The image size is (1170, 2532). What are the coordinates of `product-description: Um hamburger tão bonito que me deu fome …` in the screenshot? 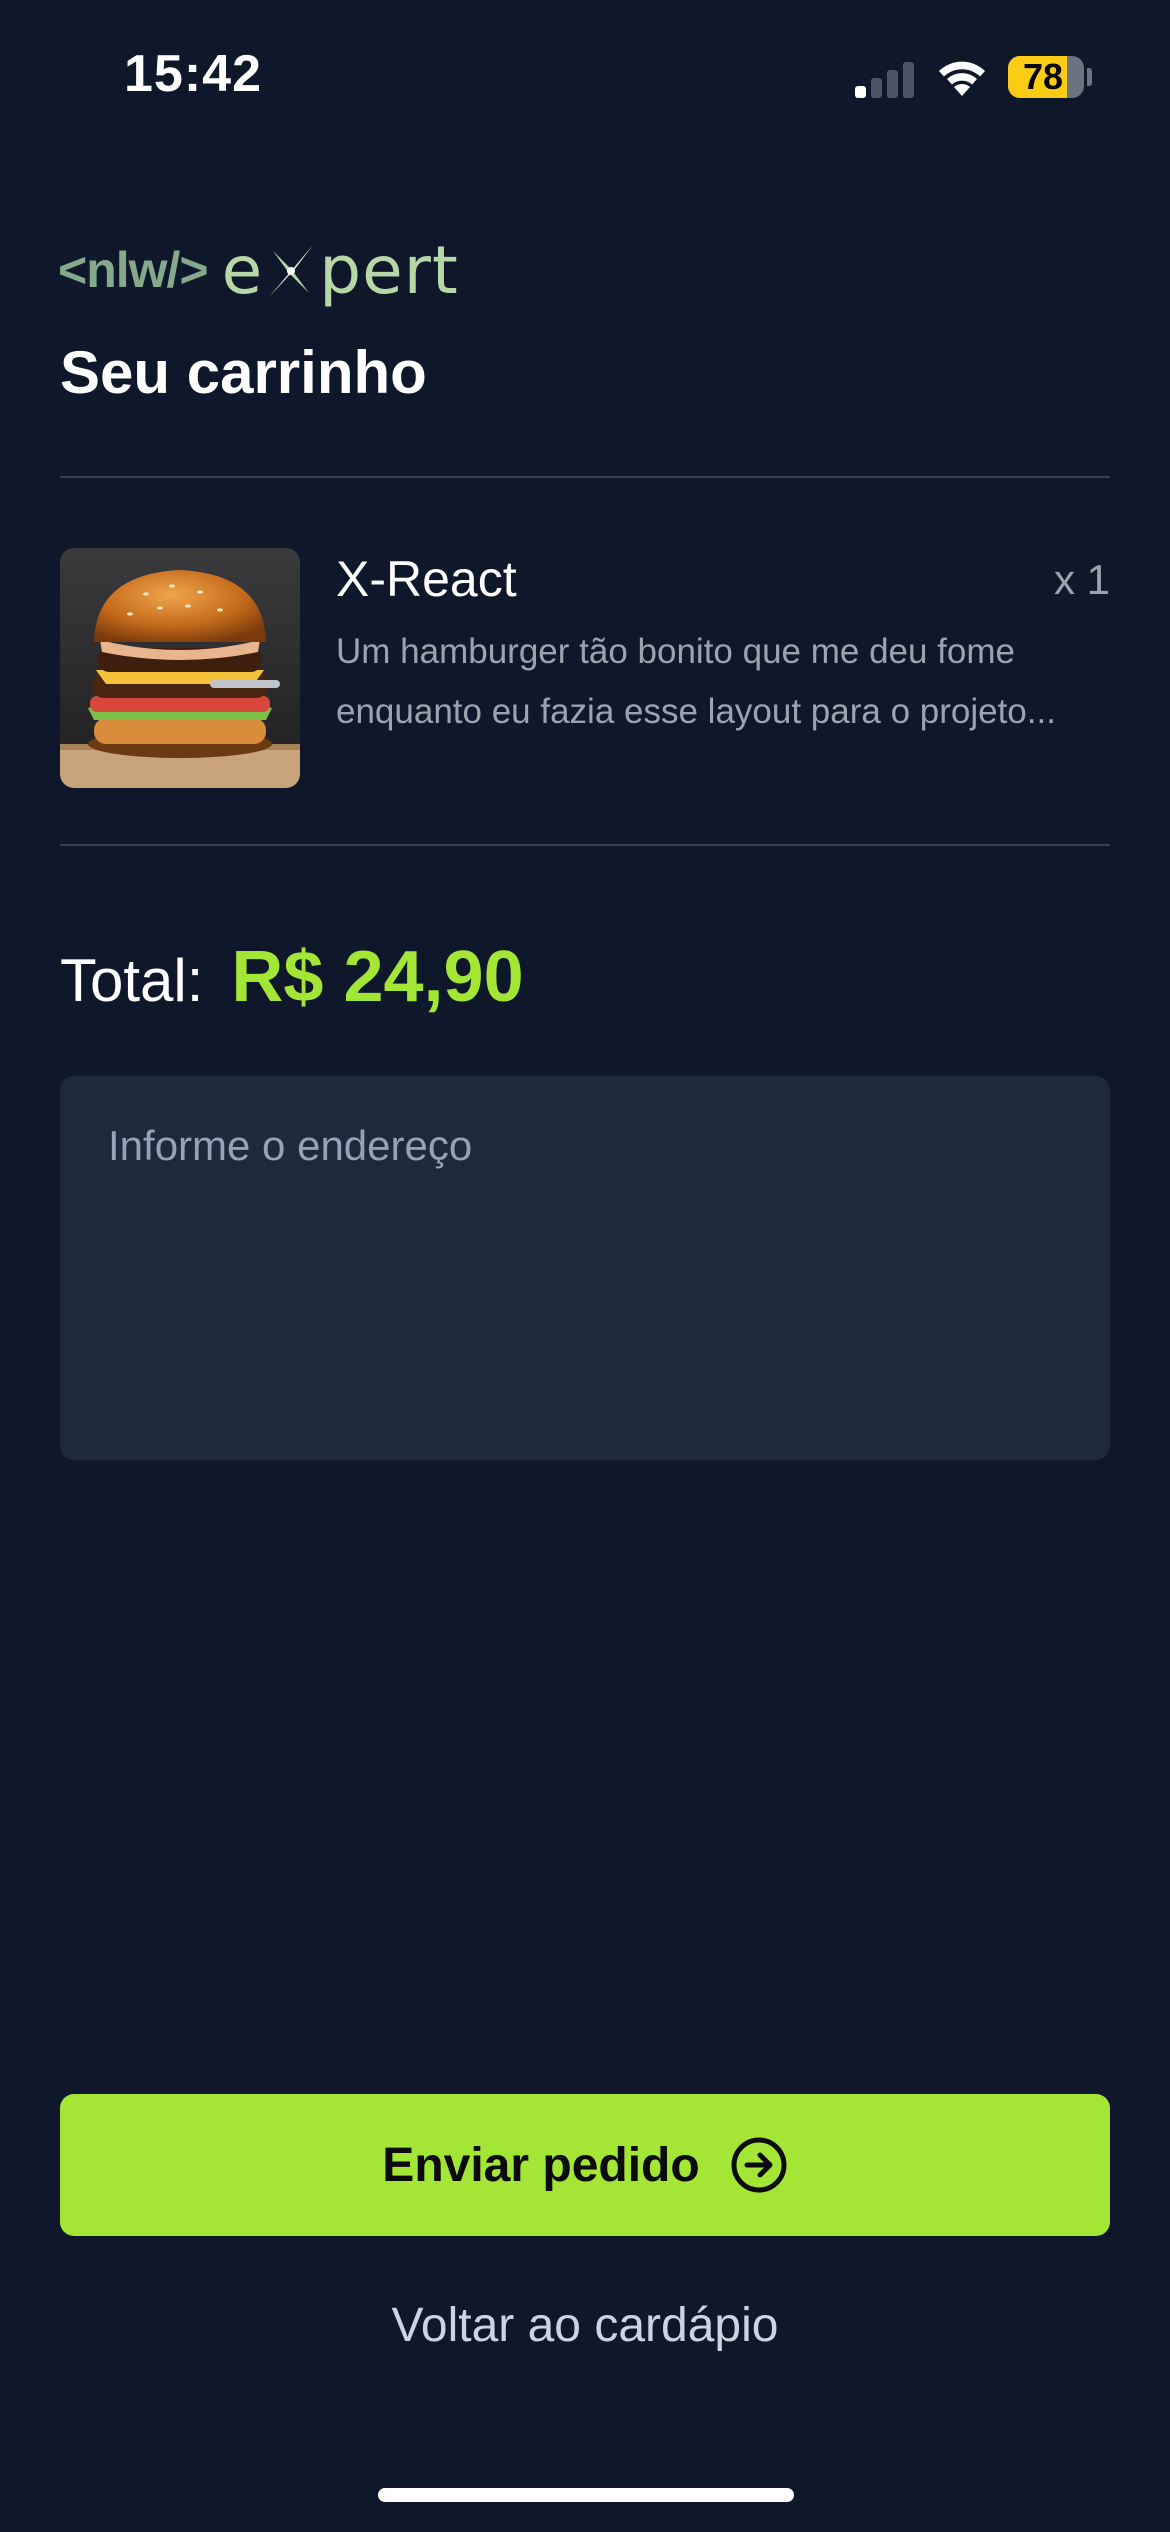 It's located at (696, 681).